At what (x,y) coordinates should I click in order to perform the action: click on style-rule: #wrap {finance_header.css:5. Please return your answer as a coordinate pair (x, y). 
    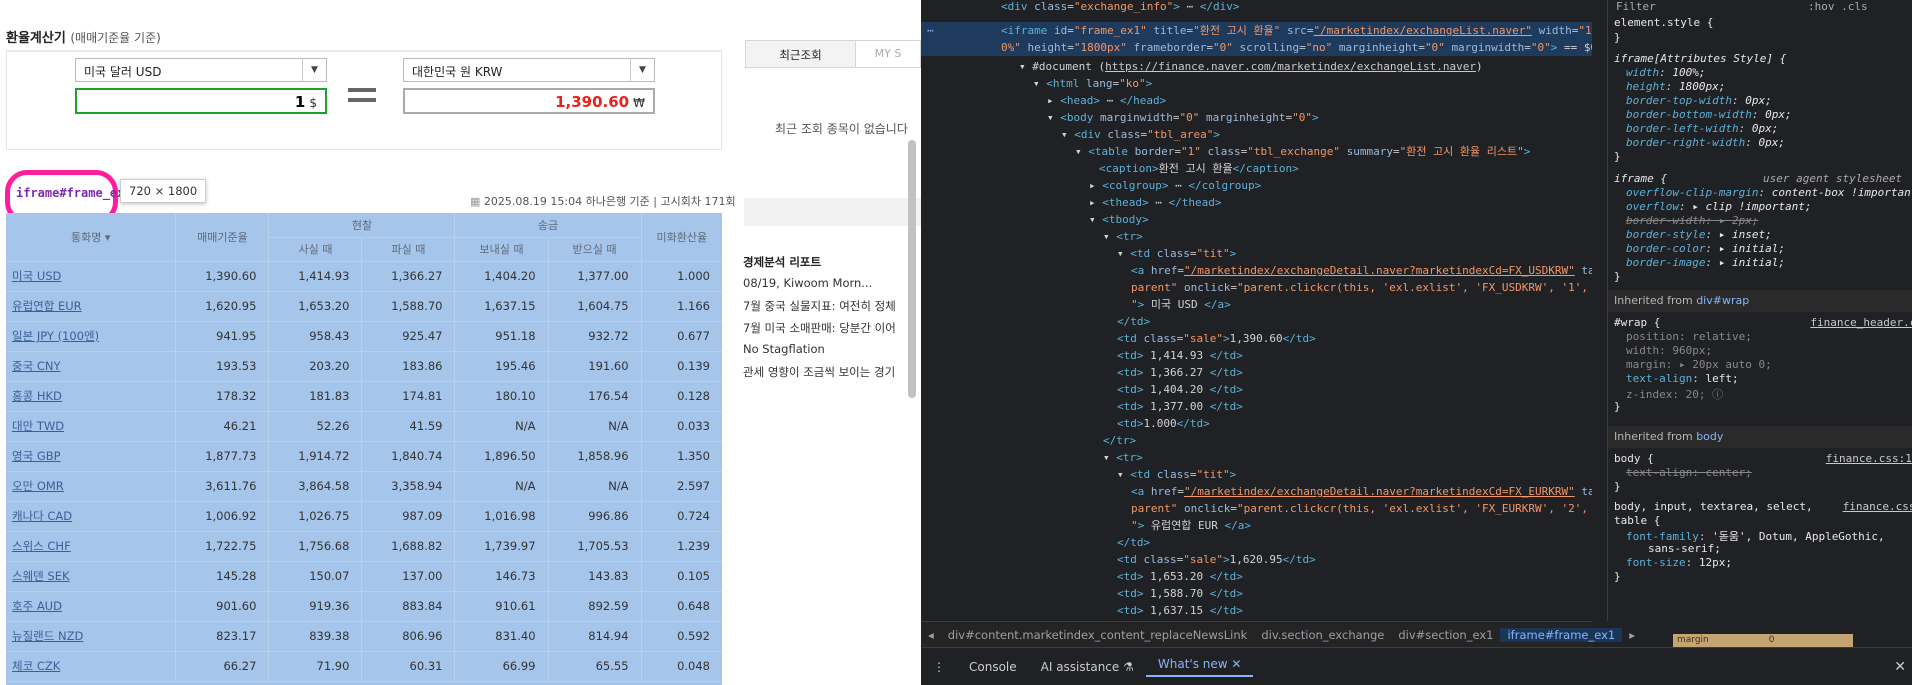
    Looking at the image, I should click on (1763, 322).